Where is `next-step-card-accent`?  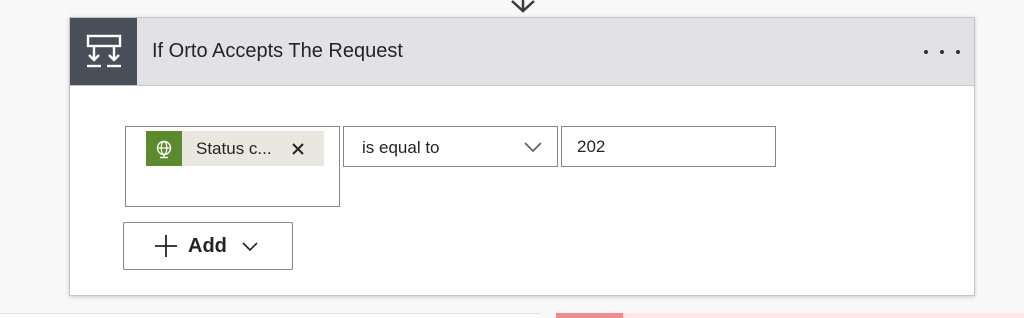 next-step-card-accent is located at coordinates (589, 315).